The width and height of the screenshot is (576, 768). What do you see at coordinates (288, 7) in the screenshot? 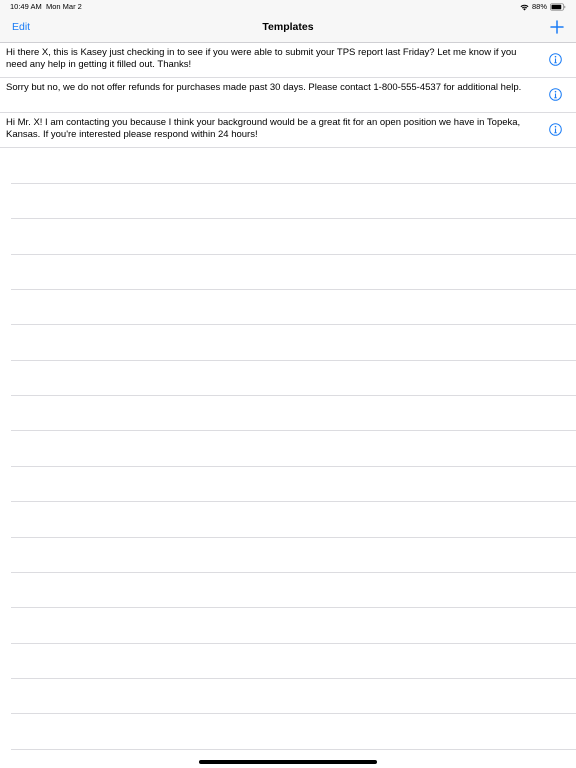
I see `status-bar: 10:49 AM Mon Mar 2 88%` at bounding box center [288, 7].